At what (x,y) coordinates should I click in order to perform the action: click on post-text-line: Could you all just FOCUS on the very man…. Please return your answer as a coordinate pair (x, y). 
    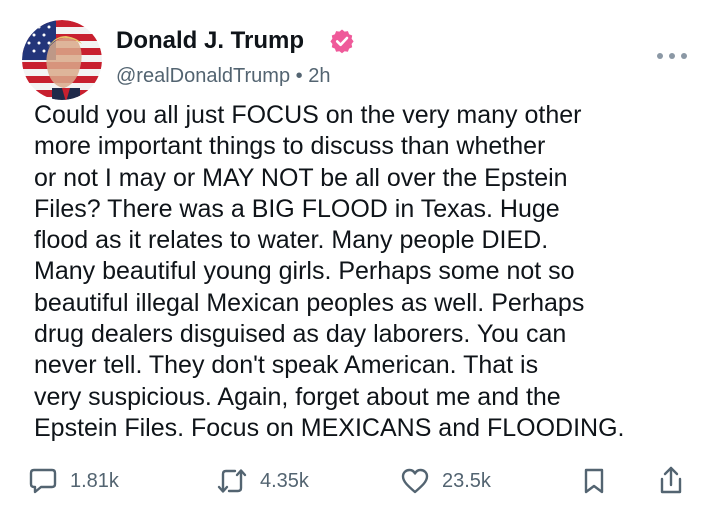
    Looking at the image, I should click on (308, 115).